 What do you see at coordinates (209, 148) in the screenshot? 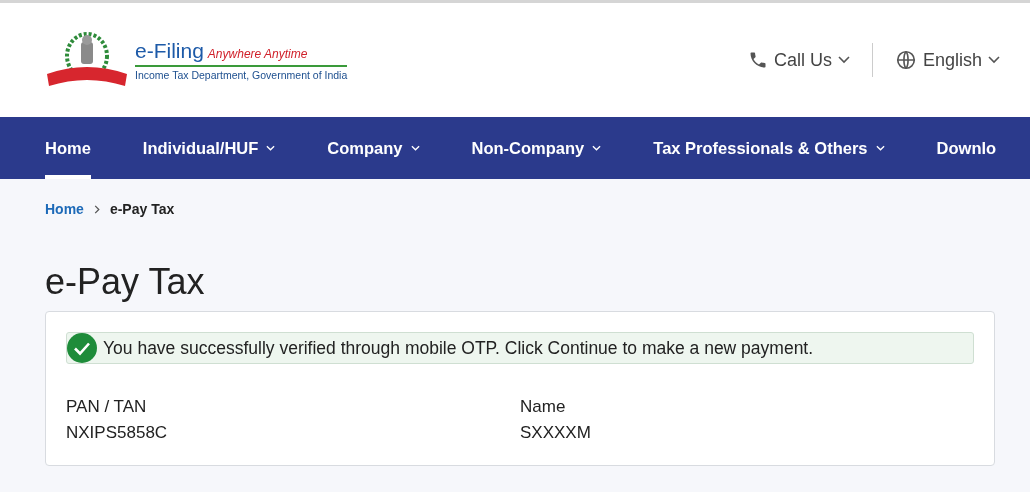
I see `nav-tab: Individual/HUF` at bounding box center [209, 148].